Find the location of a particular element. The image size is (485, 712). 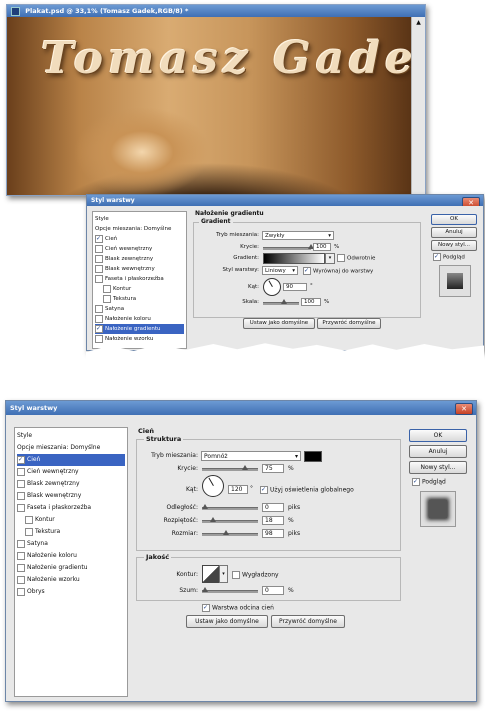

ok-button: OK is located at coordinates (454, 219).